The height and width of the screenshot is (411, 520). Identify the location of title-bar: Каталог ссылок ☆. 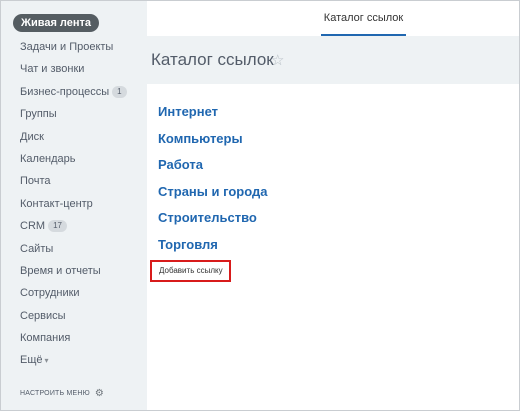
(333, 60).